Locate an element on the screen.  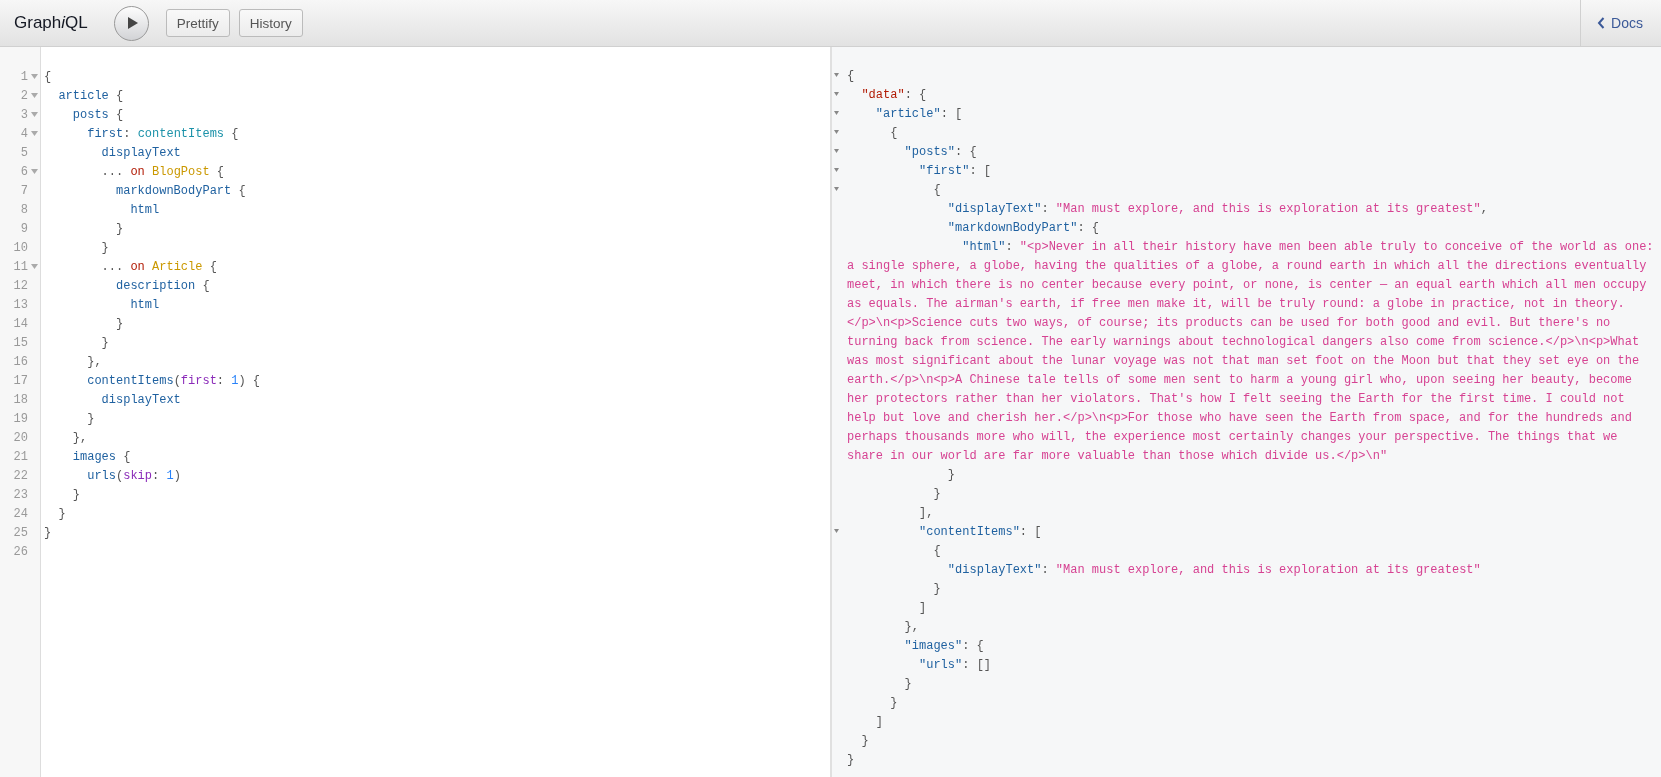
code-line: first: contentItems { is located at coordinates (162, 133).